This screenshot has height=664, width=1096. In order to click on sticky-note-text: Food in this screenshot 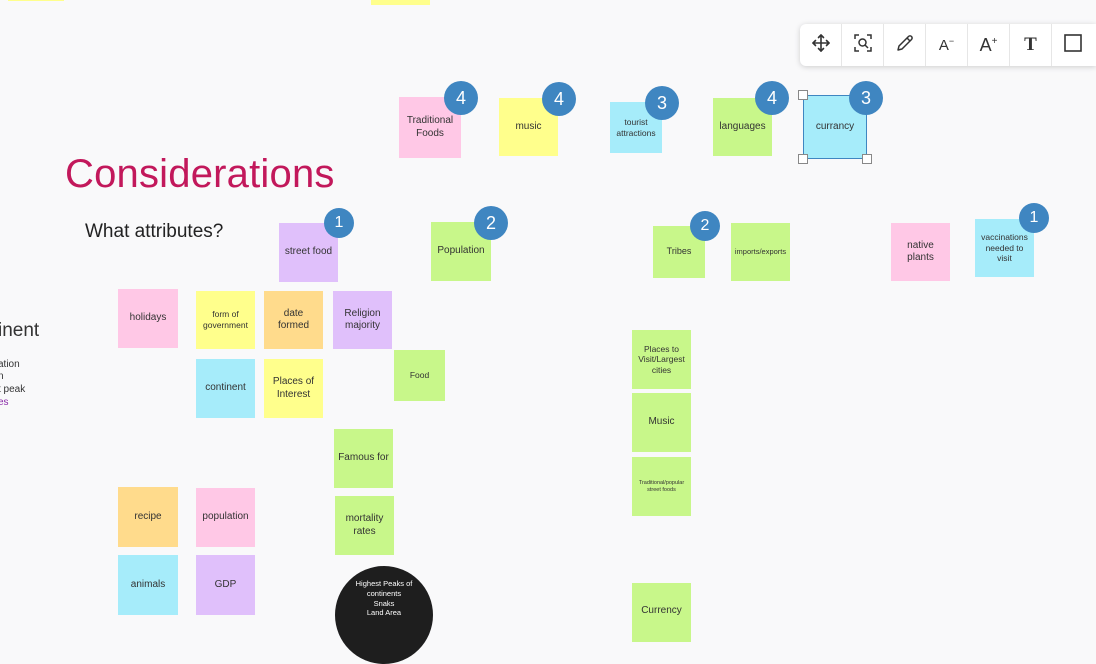, I will do `click(419, 375)`.